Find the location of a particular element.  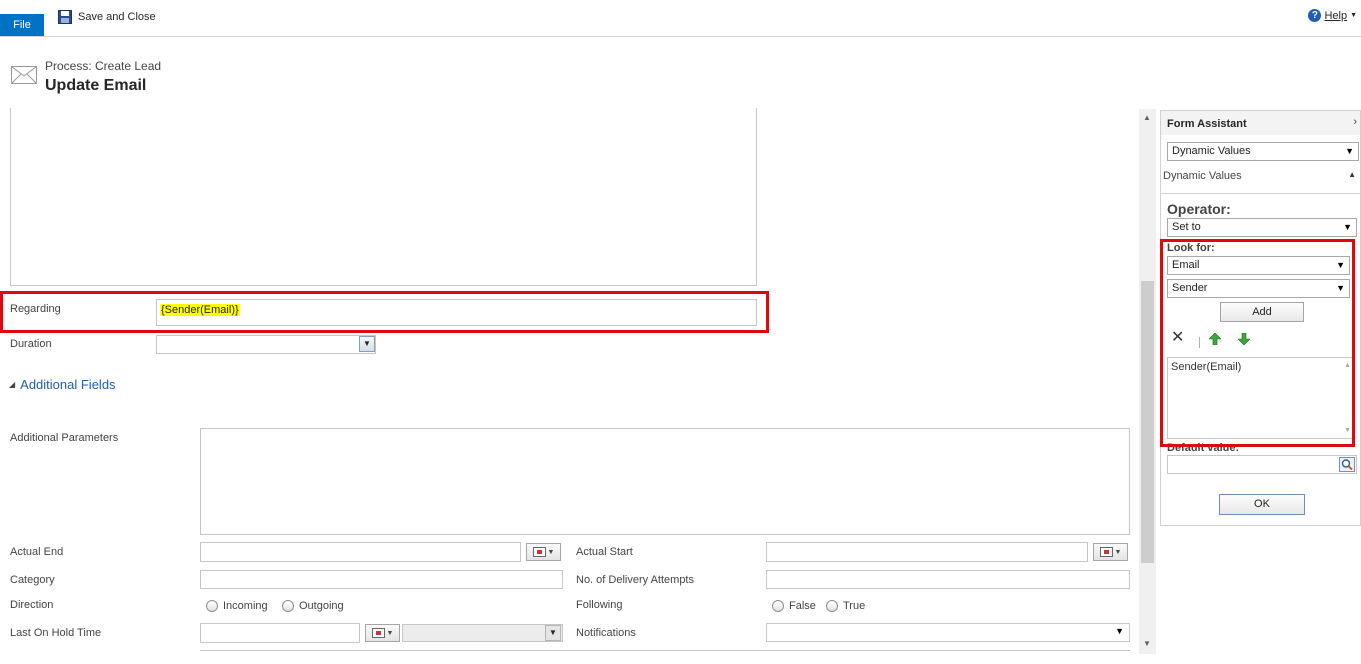

look-for-highlight-box is located at coordinates (1257, 343).